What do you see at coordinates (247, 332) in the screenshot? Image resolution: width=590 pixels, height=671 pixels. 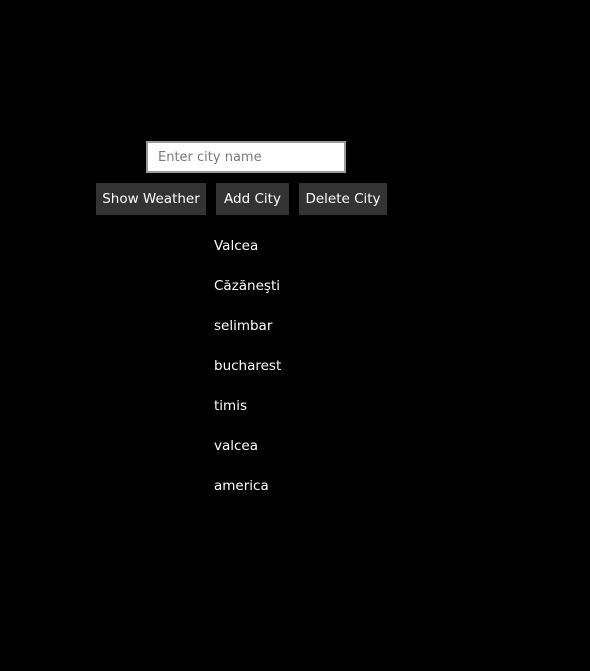 I see `city-list-item: selimbar` at bounding box center [247, 332].